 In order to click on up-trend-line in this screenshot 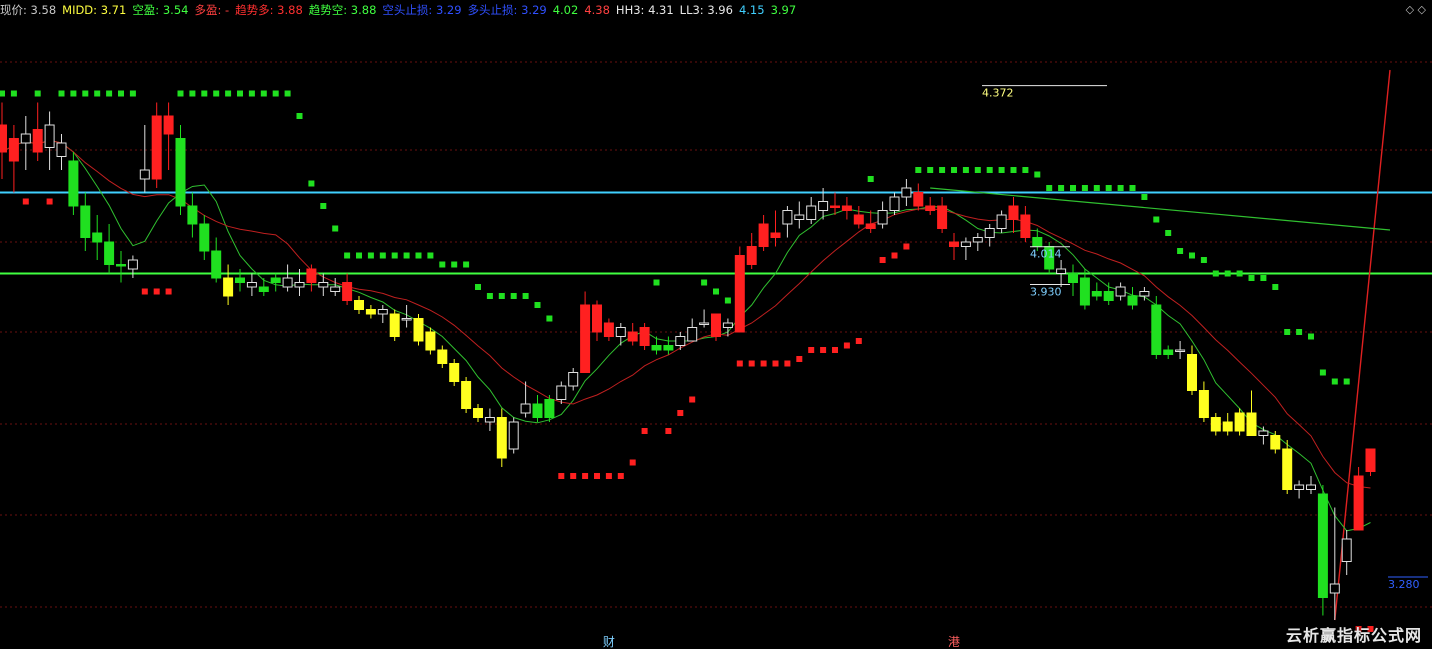, I will do `click(1362, 345)`.